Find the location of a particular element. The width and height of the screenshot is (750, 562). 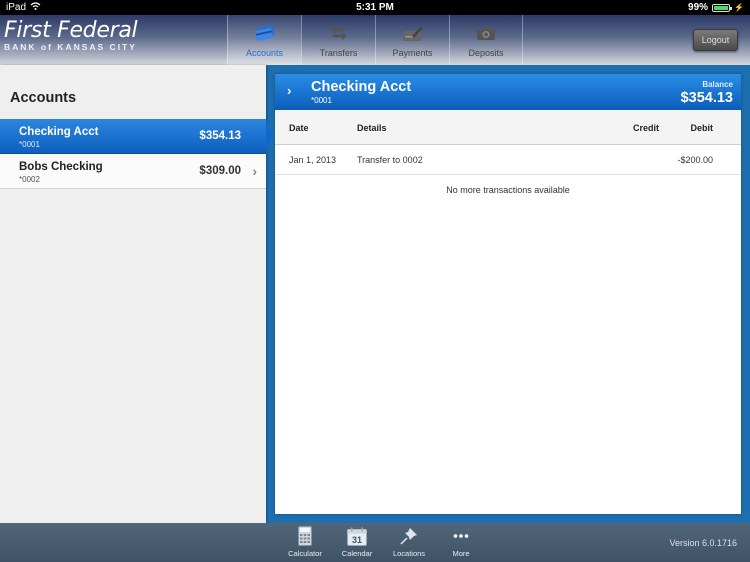

balance-label: Balance is located at coordinates (717, 84).